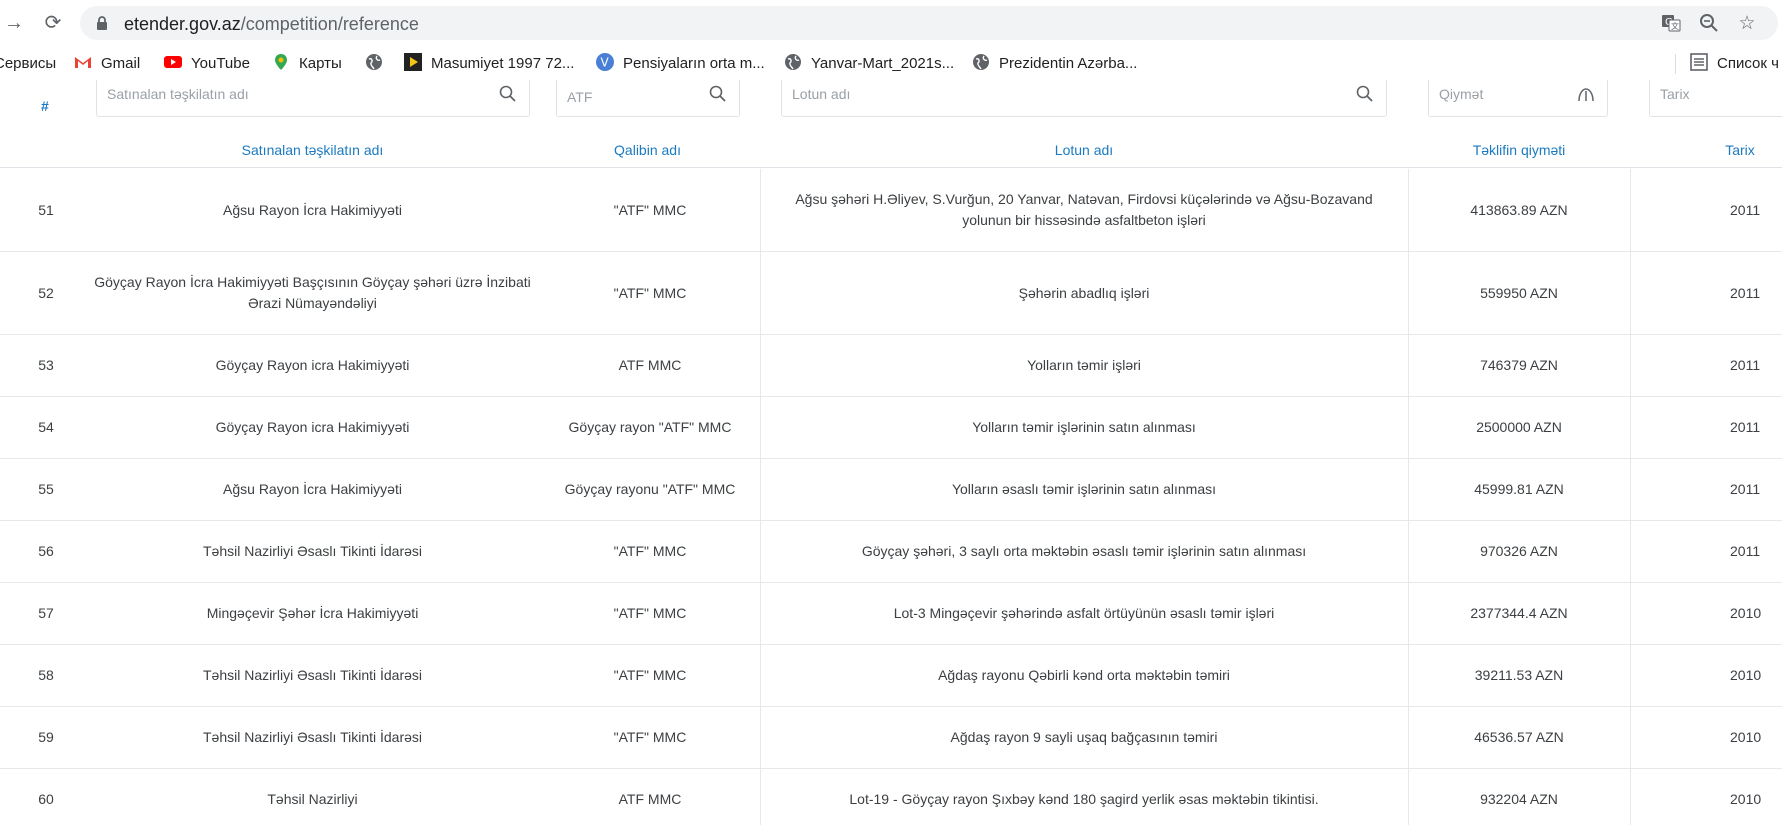 Image resolution: width=1782 pixels, height=825 pixels. What do you see at coordinates (1519, 799) in the screenshot?
I see `cell-price: 932204 AZN` at bounding box center [1519, 799].